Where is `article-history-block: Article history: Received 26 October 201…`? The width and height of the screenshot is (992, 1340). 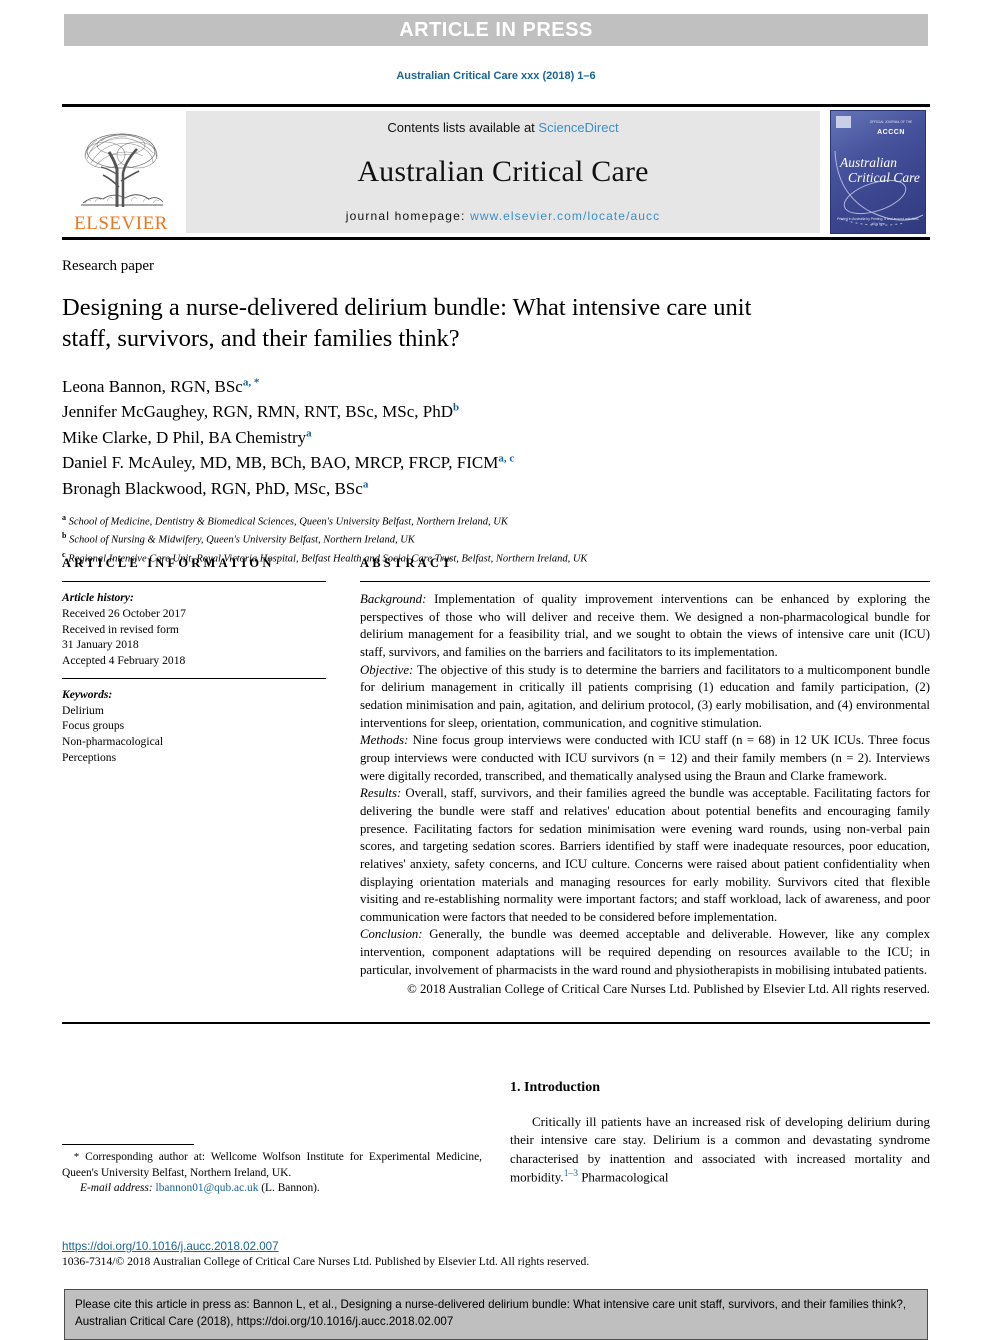 article-history-block: Article history: Received 26 October 201… is located at coordinates (194, 630).